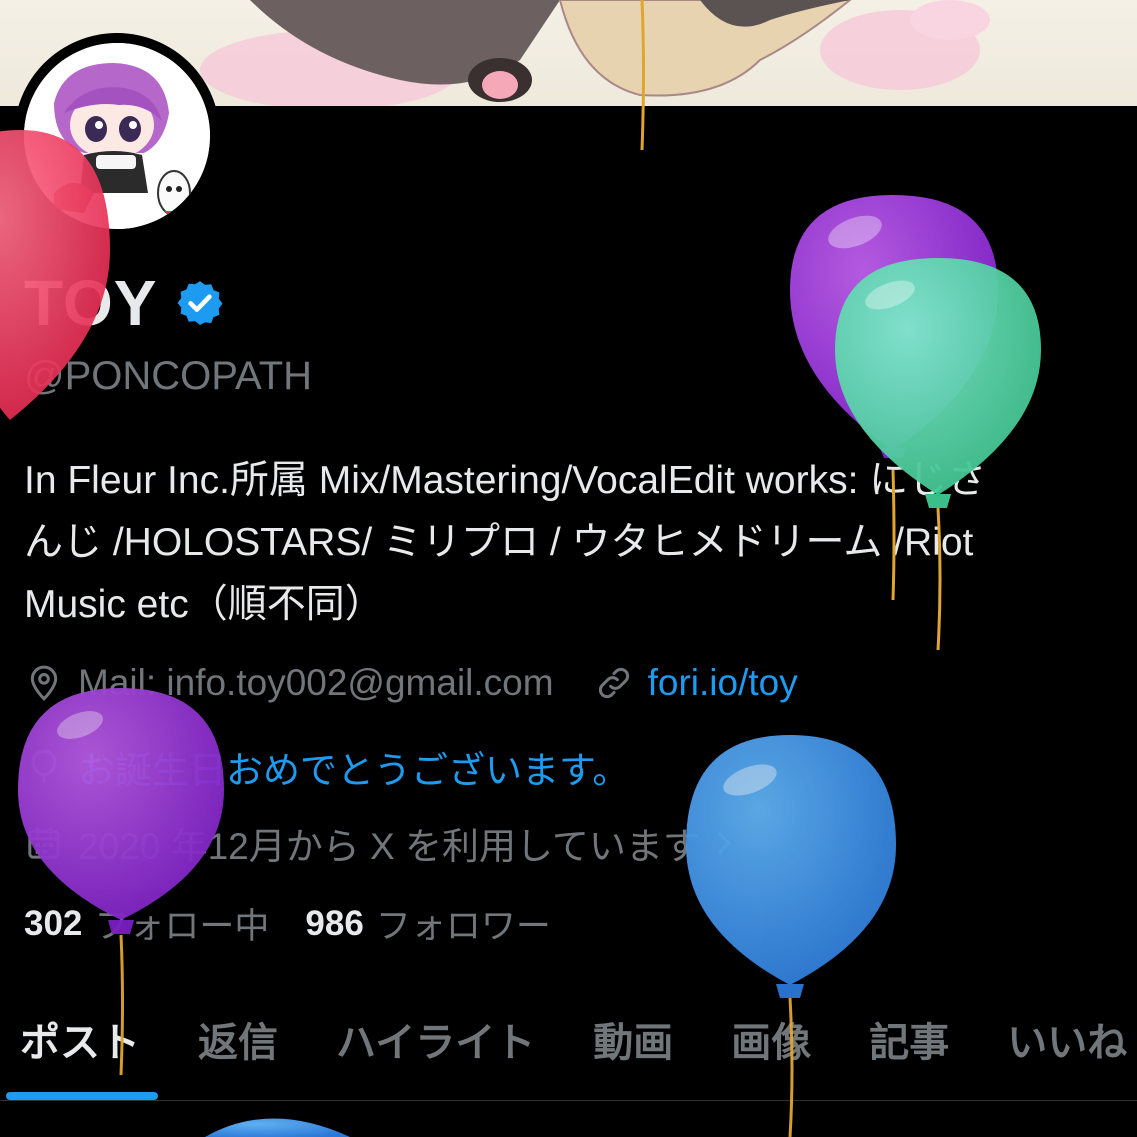 Image resolution: width=1137 pixels, height=1137 pixels. I want to click on tab-videos: 動画, so click(633, 1034).